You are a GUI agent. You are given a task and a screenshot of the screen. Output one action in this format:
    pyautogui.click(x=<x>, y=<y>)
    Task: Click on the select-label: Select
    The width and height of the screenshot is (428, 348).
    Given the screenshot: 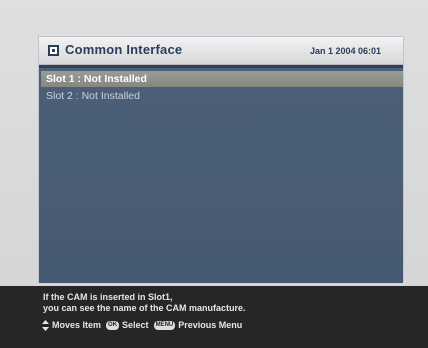 What is the action you would take?
    pyautogui.click(x=135, y=325)
    